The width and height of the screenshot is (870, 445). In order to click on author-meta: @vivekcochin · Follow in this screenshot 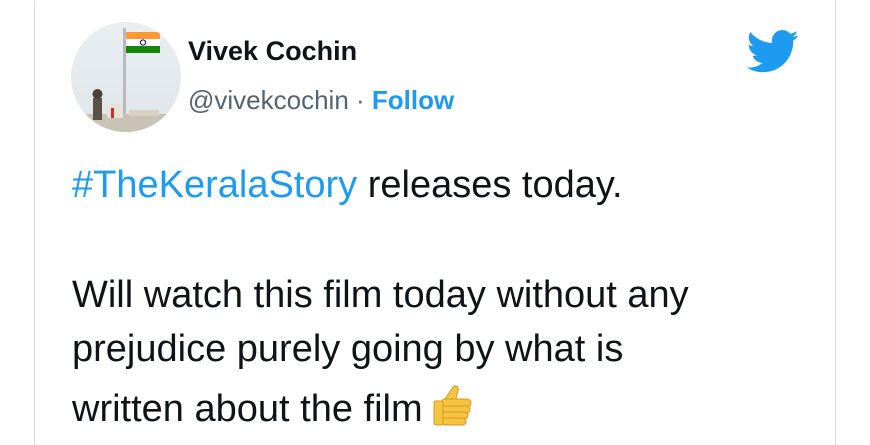, I will do `click(321, 100)`.